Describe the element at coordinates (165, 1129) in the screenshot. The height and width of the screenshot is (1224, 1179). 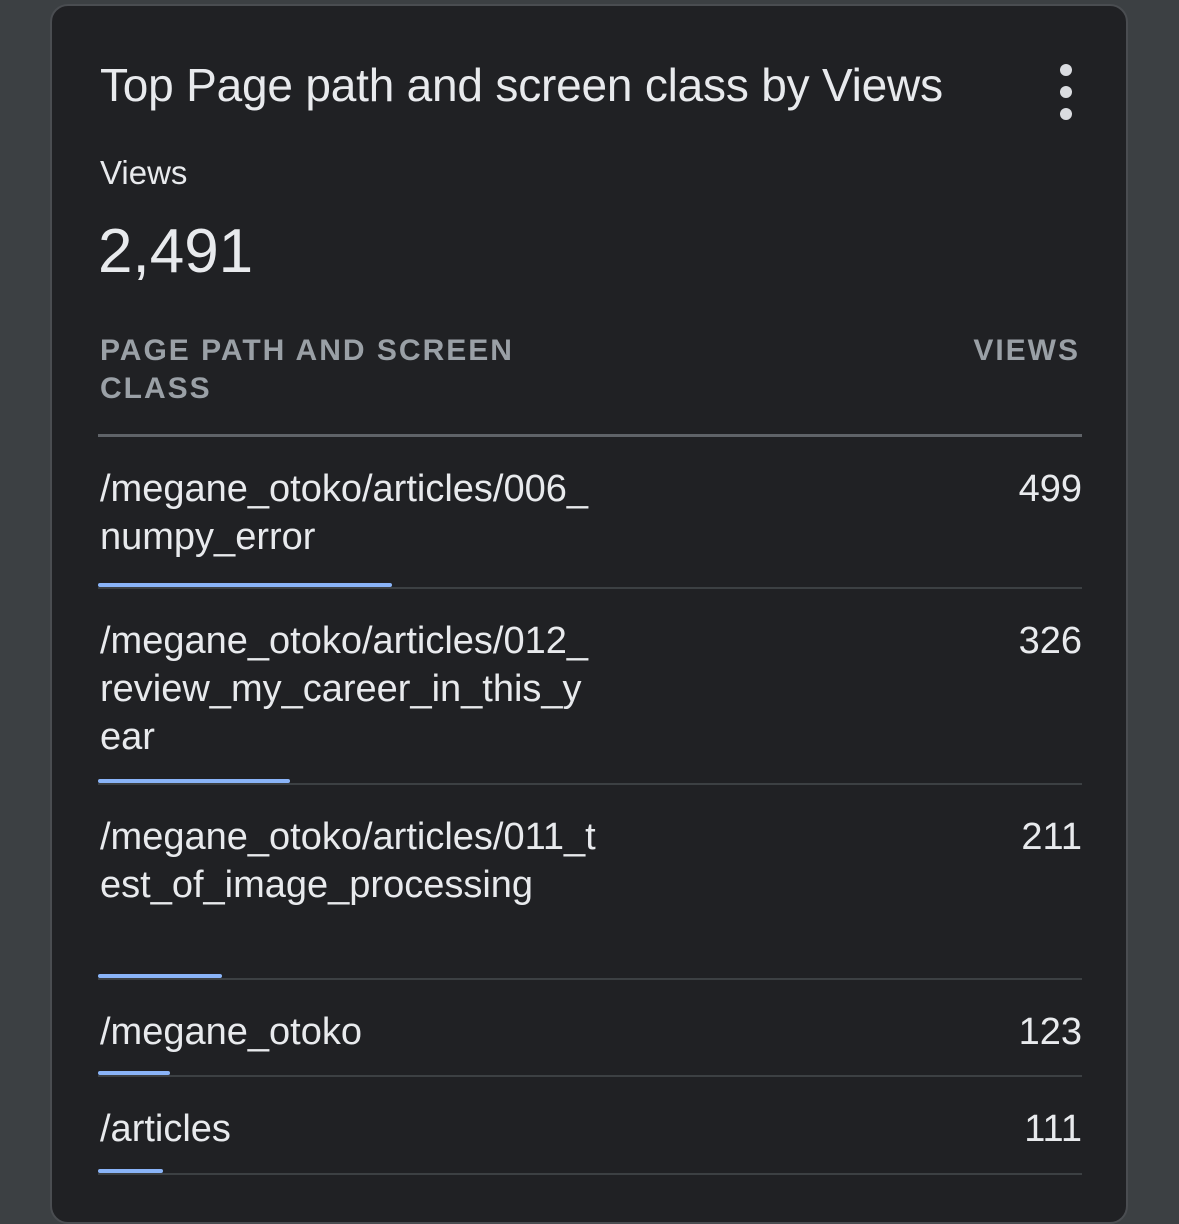
I see `row-page-path: /articles` at that location.